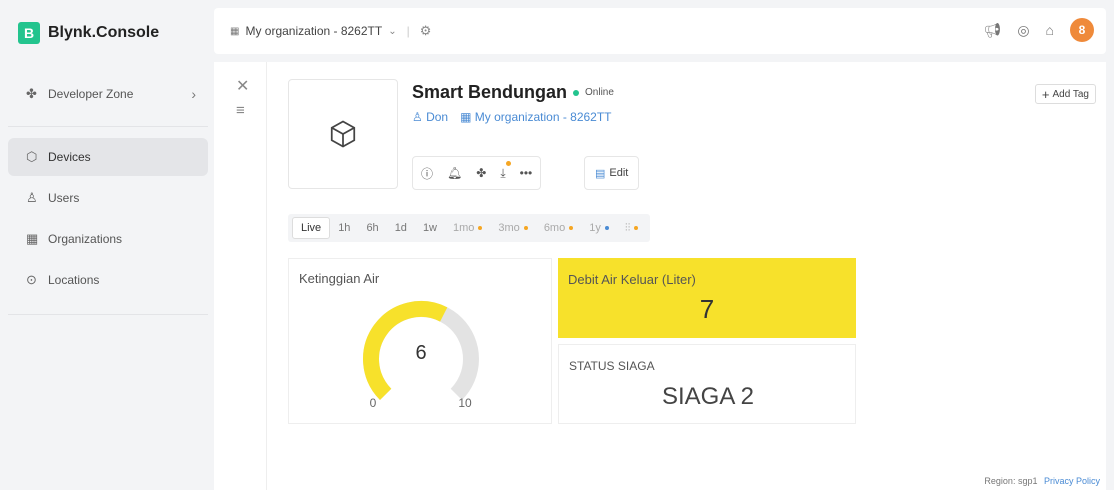 Image resolution: width=1114 pixels, height=490 pixels. I want to click on sidebar-item-devices: ⬡ Devices, so click(108, 157).